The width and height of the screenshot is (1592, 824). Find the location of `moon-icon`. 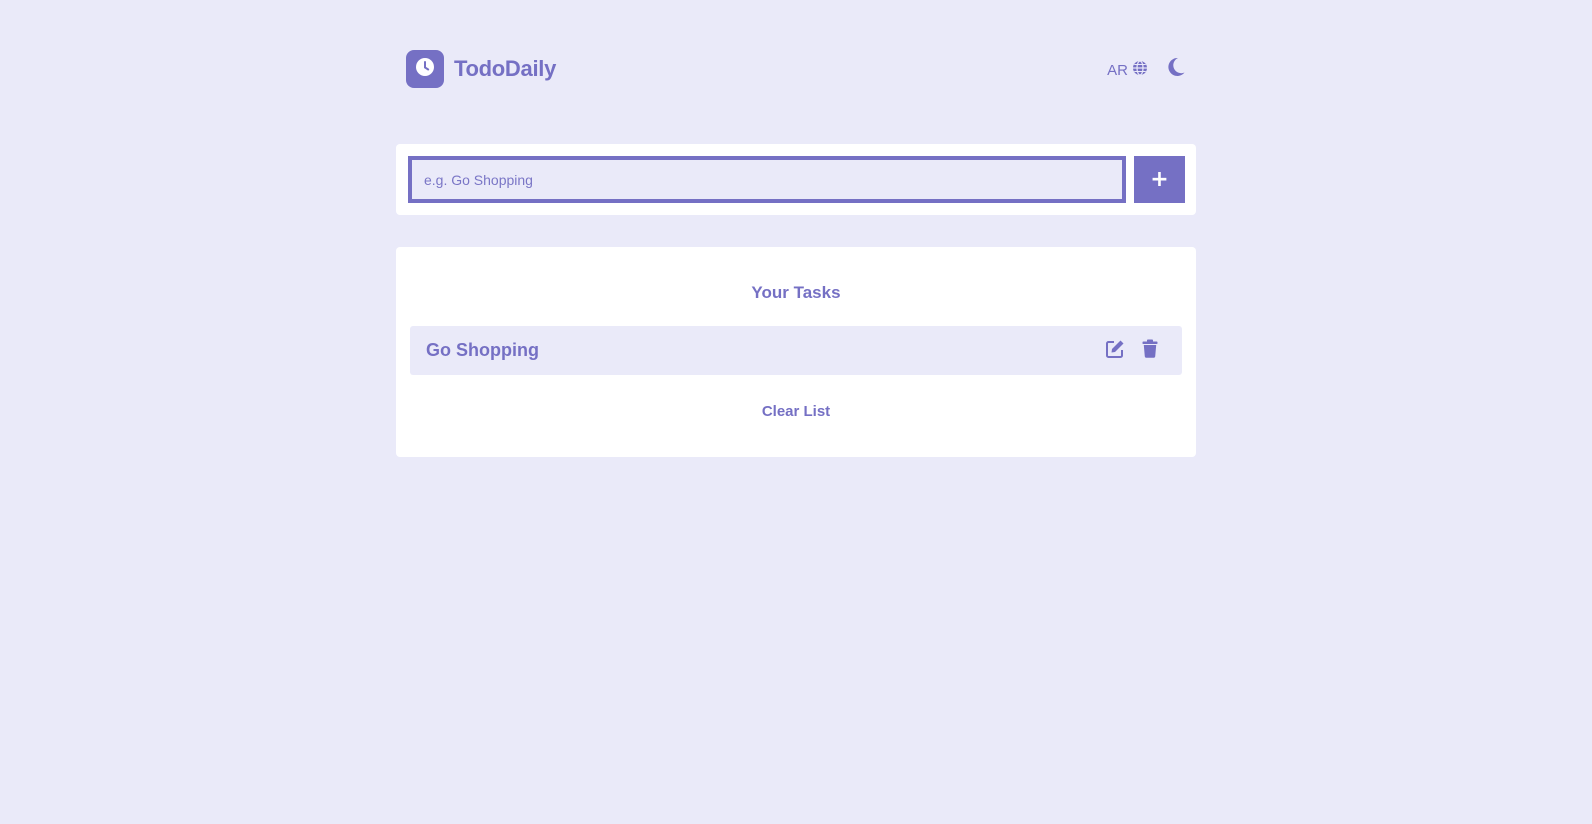

moon-icon is located at coordinates (1175, 69).